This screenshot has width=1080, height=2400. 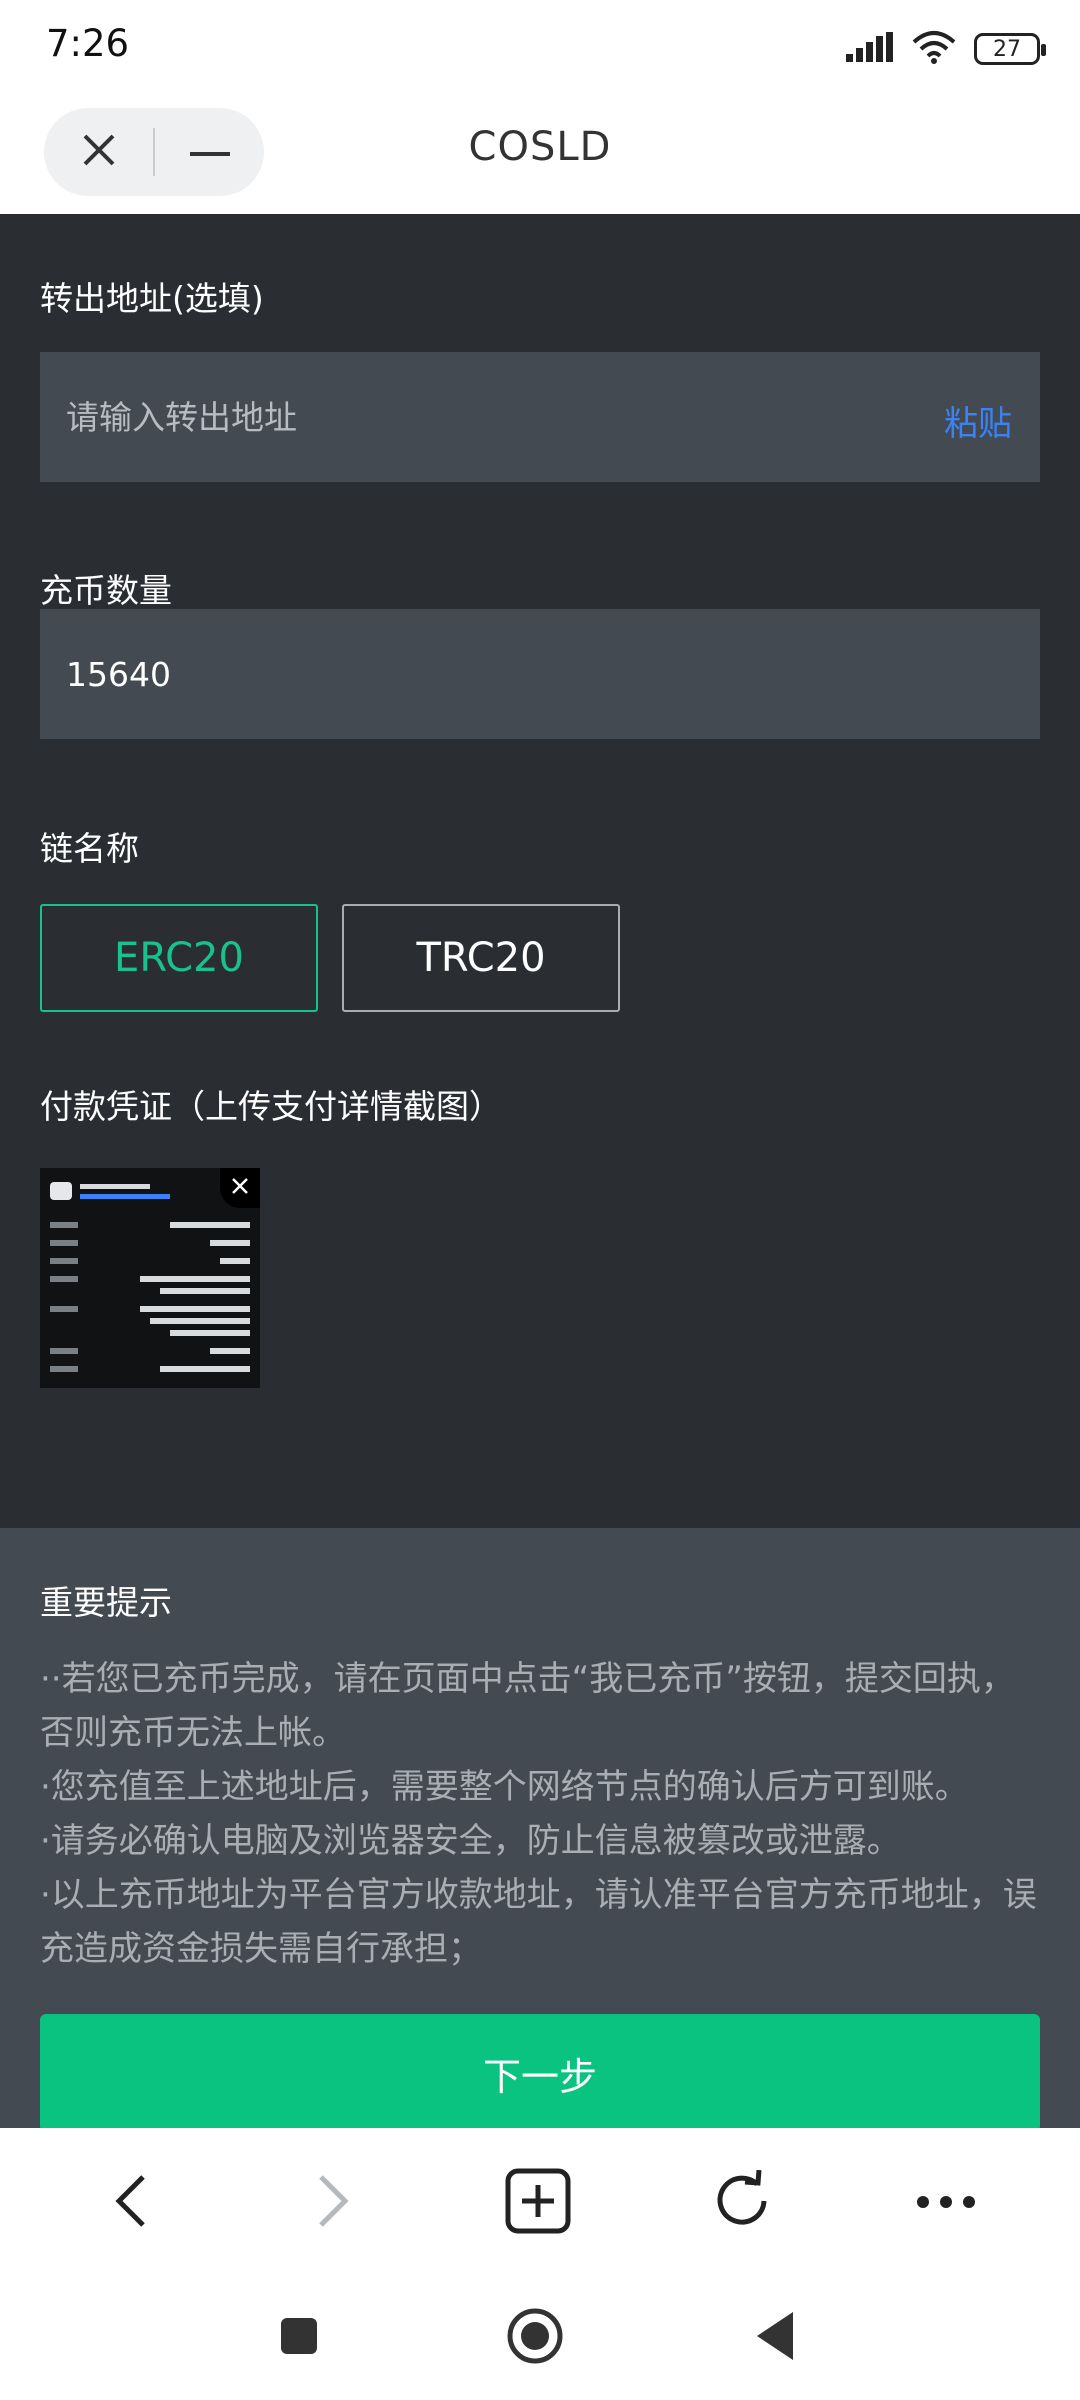 I want to click on more-button, so click(x=946, y=2203).